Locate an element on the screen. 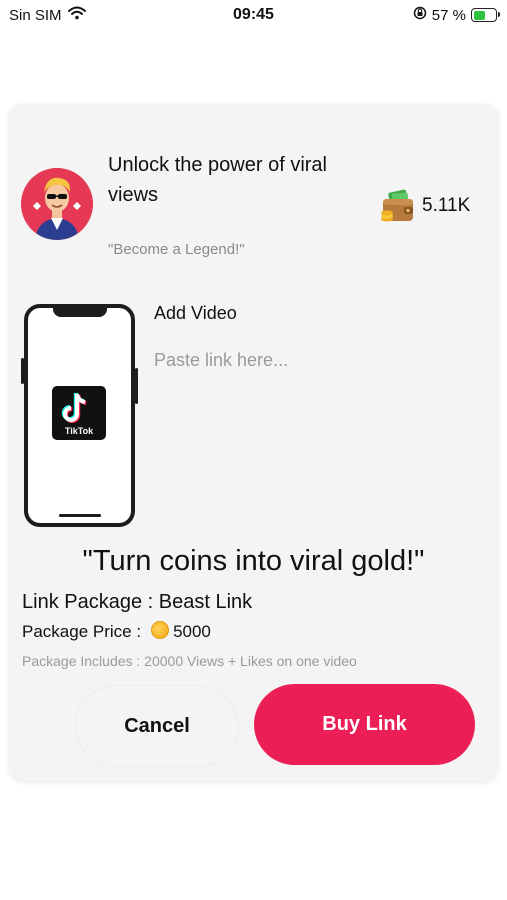 Image resolution: width=507 pixels, height=900 pixels. price-label: Package Price : is located at coordinates (82, 631).